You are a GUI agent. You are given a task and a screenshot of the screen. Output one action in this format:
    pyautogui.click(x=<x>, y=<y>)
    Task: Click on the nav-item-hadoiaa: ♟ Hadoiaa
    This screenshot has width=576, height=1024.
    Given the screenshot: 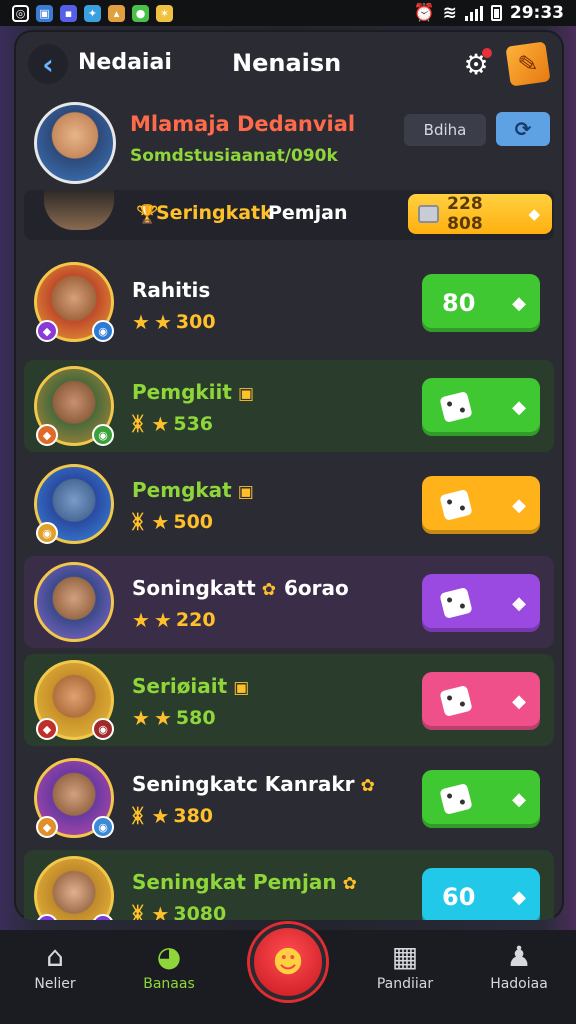 What is the action you would take?
    pyautogui.click(x=519, y=965)
    